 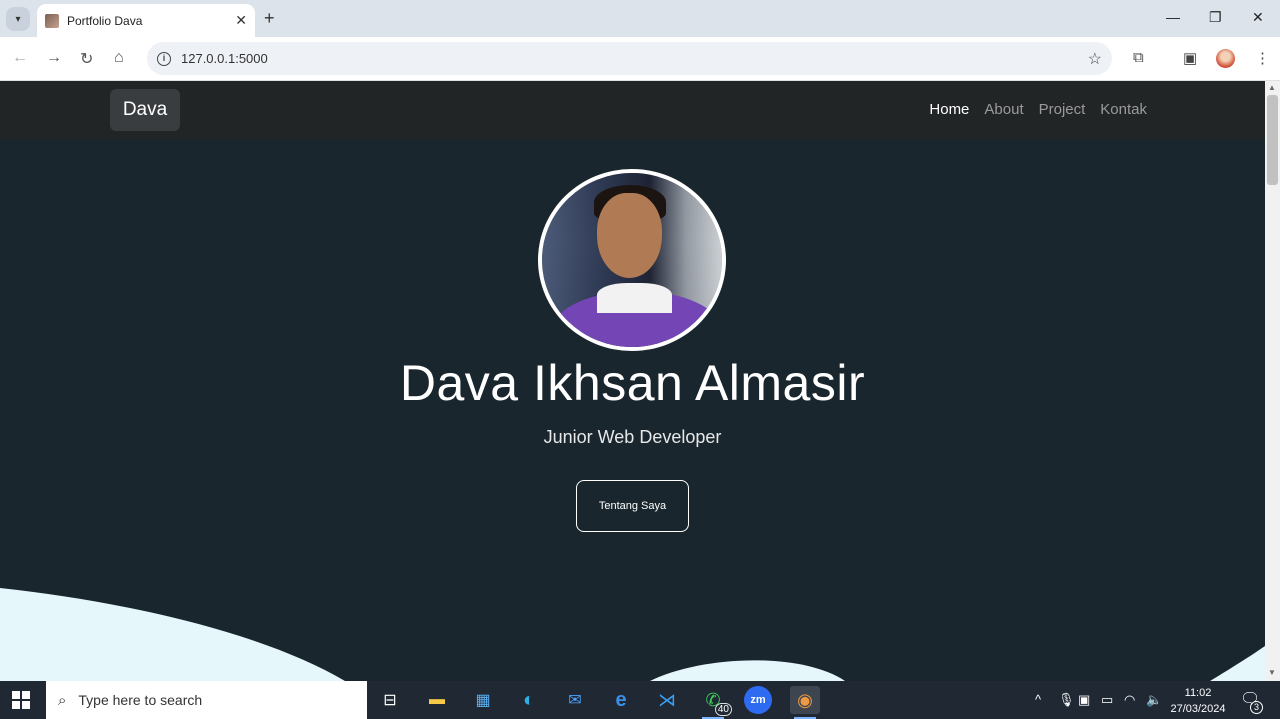 What do you see at coordinates (1066, 700) in the screenshot?
I see `microphone-icon: 🎙` at bounding box center [1066, 700].